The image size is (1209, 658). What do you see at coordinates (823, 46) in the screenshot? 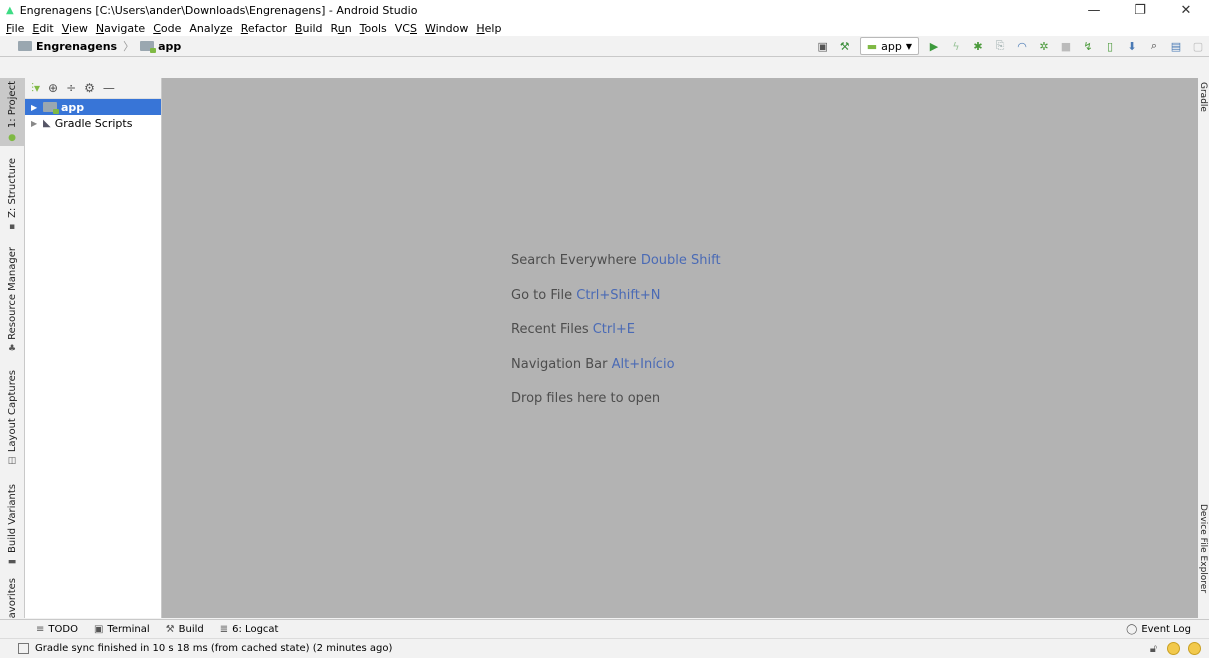
I see `select-device-icon: ▣` at bounding box center [823, 46].